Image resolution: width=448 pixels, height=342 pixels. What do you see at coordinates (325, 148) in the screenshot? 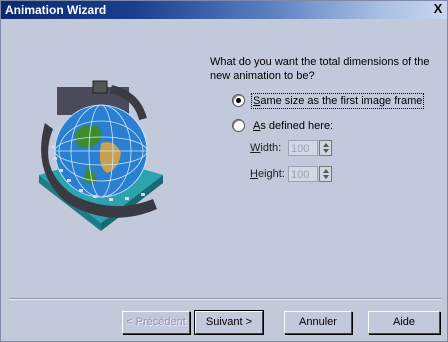
I see `width-spinner-icon` at bounding box center [325, 148].